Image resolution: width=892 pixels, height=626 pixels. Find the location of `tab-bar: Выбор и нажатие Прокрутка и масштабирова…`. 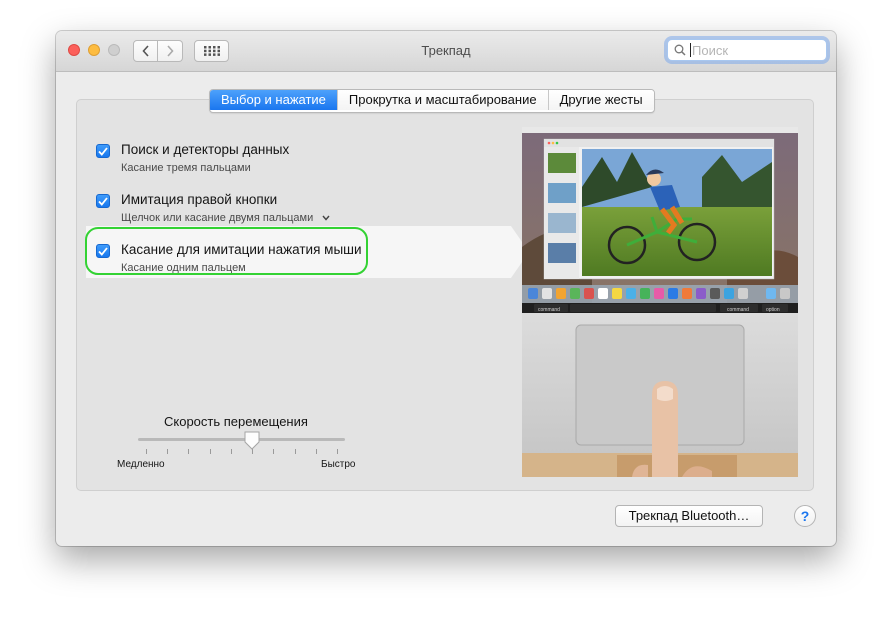

tab-bar: Выбор и нажатие Прокрутка и масштабирова… is located at coordinates (432, 101).